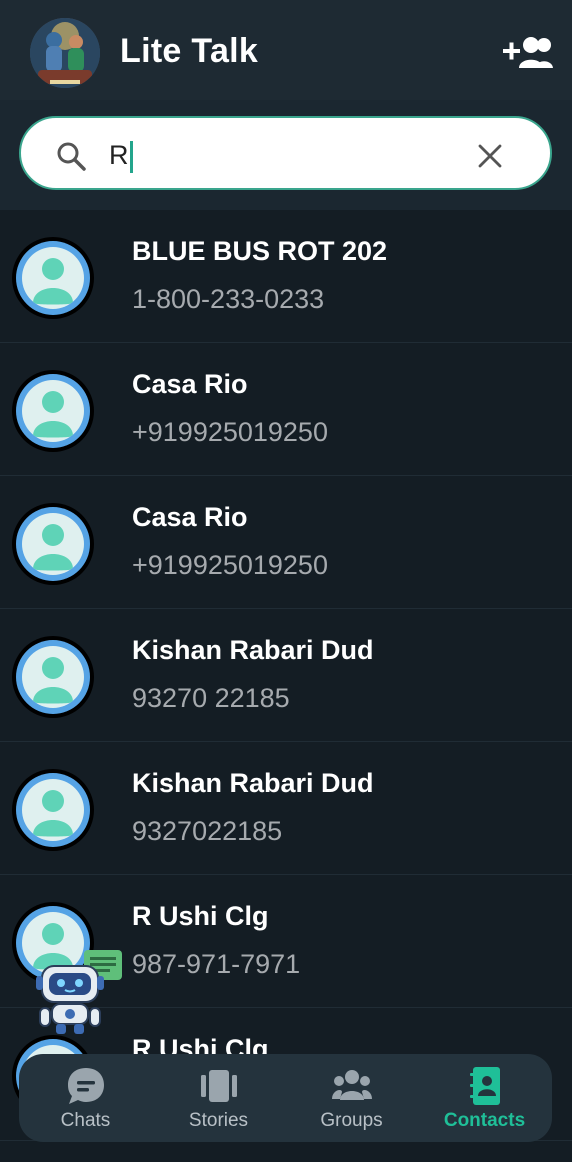 The height and width of the screenshot is (1162, 572). Describe the element at coordinates (216, 964) in the screenshot. I see `contact-phone: 987-971-7971` at that location.